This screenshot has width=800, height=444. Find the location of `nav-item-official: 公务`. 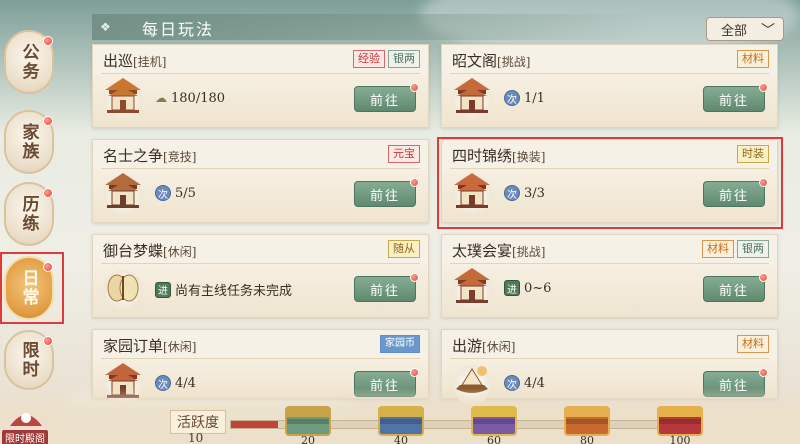

nav-item-official: 公务 is located at coordinates (29, 62).